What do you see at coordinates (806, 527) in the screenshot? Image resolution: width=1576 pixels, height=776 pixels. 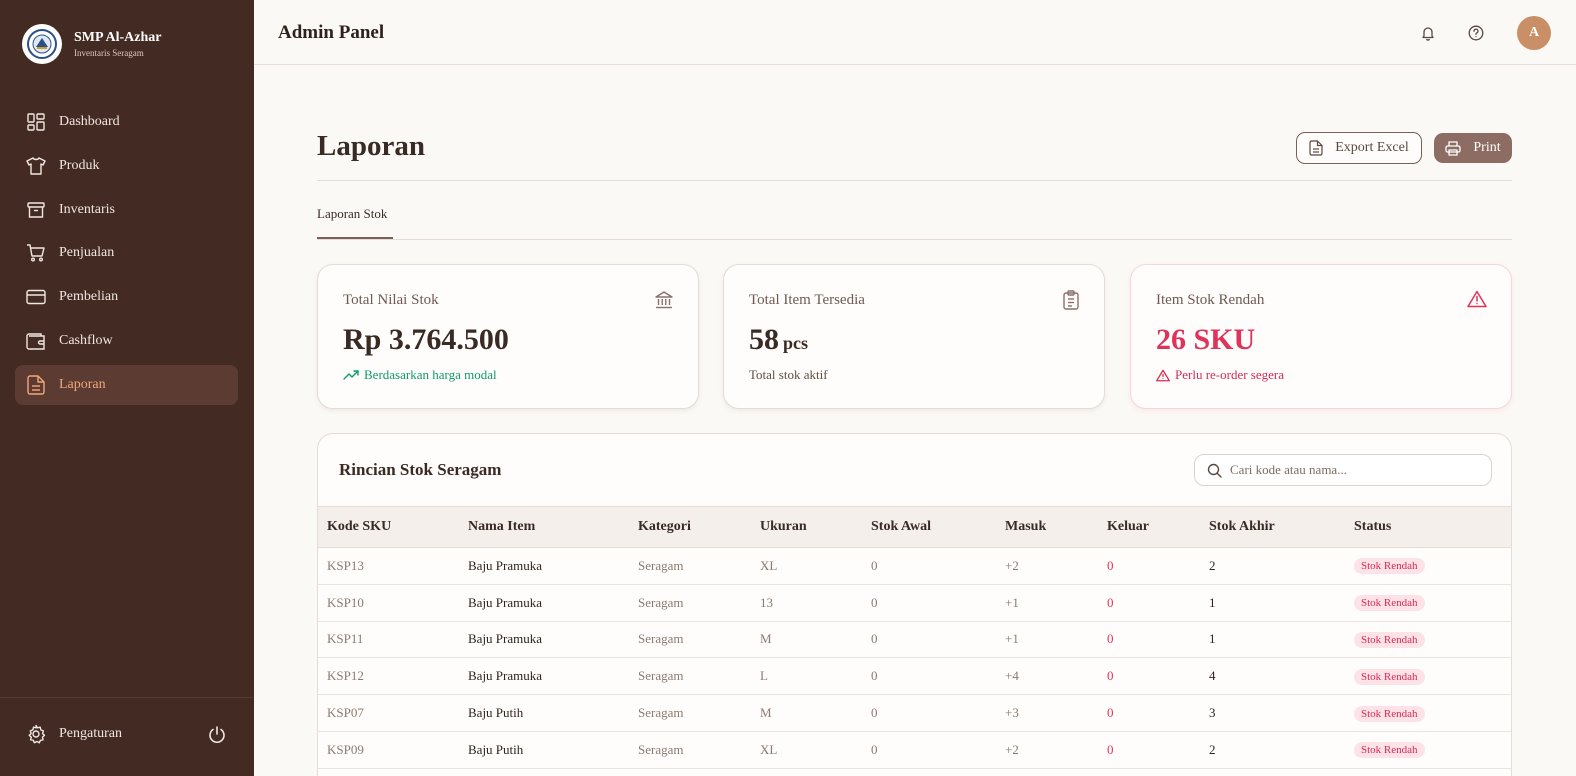 I see `column-header-ukuran: Ukuran` at bounding box center [806, 527].